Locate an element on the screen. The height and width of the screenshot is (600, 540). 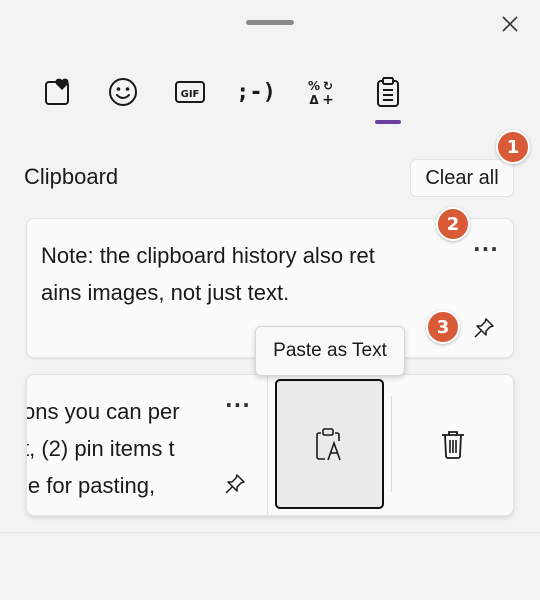
trash-icon is located at coordinates (453, 445).